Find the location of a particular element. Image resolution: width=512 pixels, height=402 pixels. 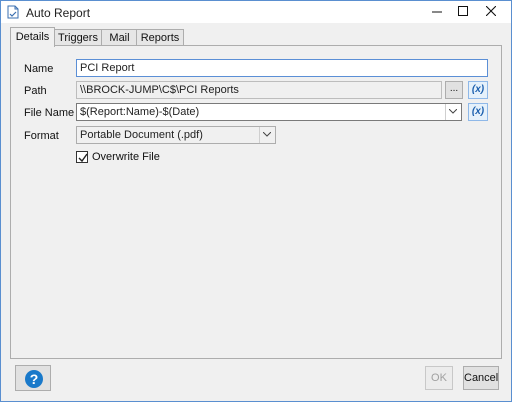

window-title: Auto Report is located at coordinates (58, 13).